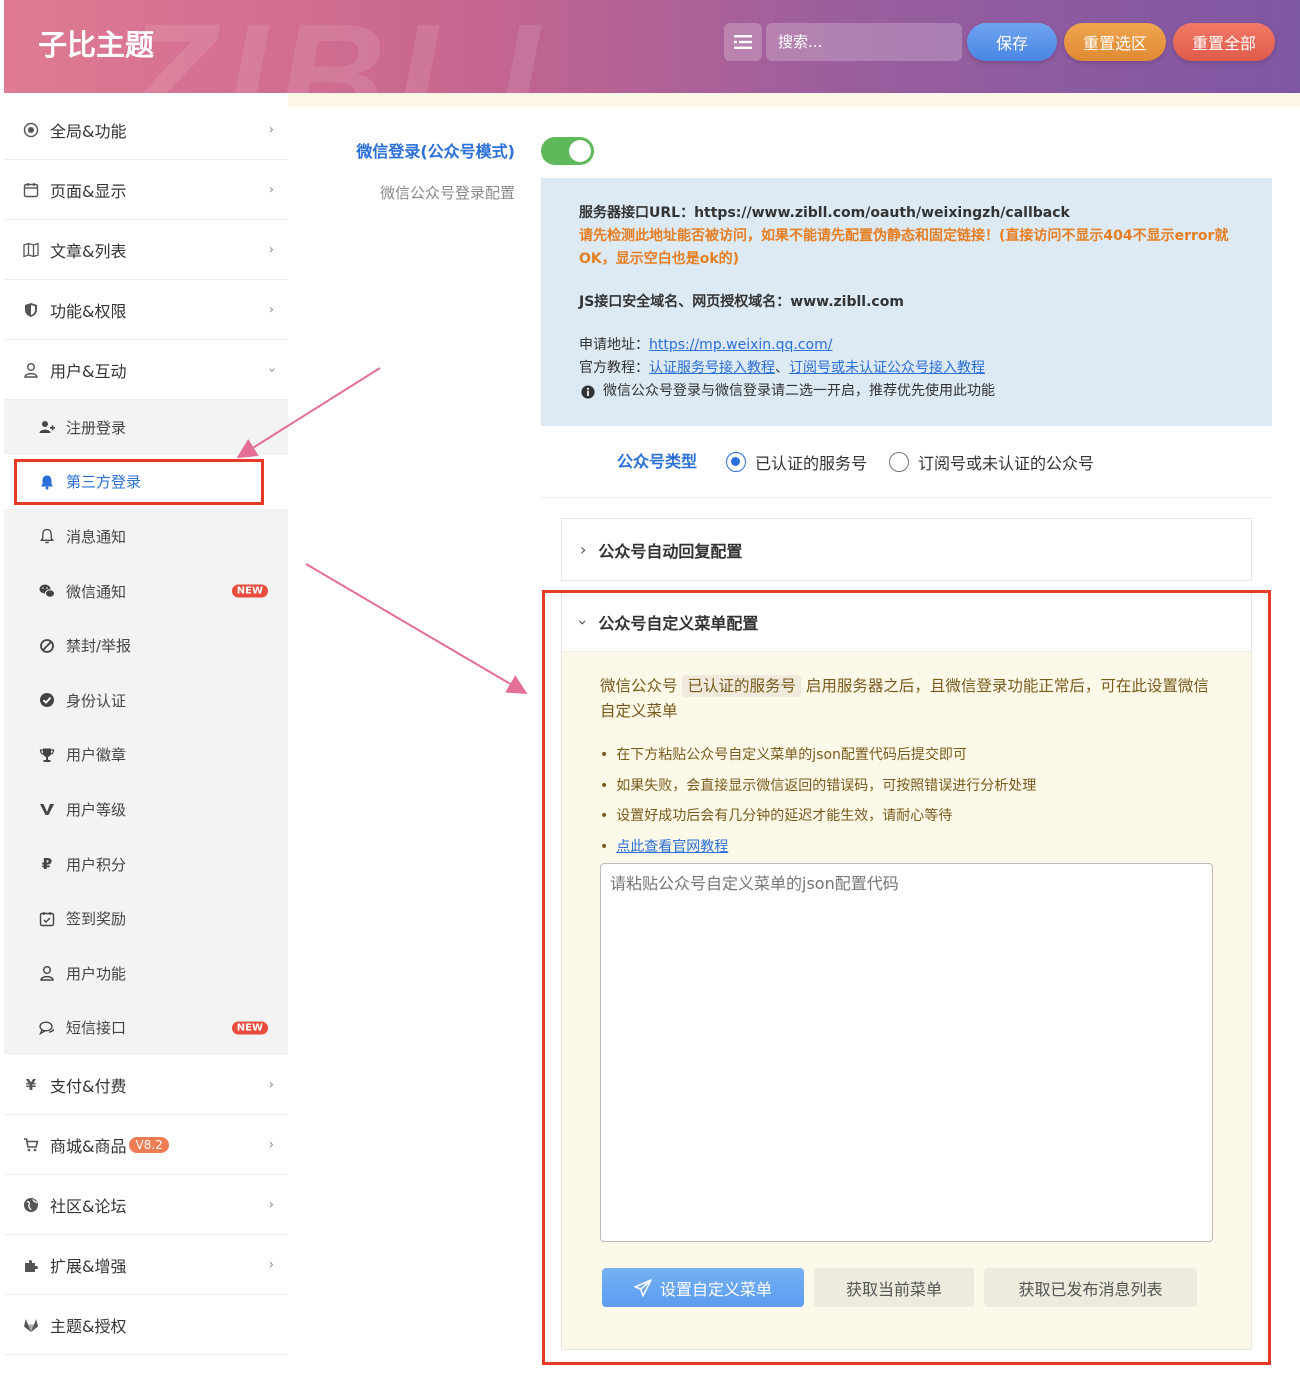  Describe the element at coordinates (31, 250) in the screenshot. I see `map-icon` at that location.